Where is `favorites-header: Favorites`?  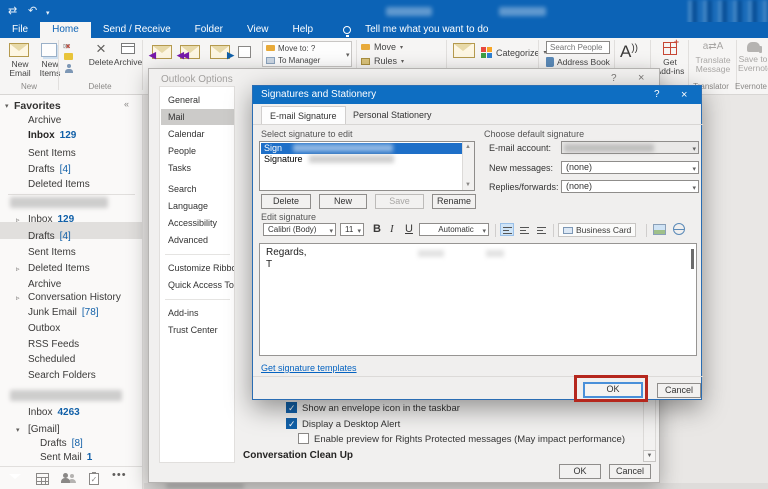
favorites-header: Favorites is located at coordinates (37, 106).